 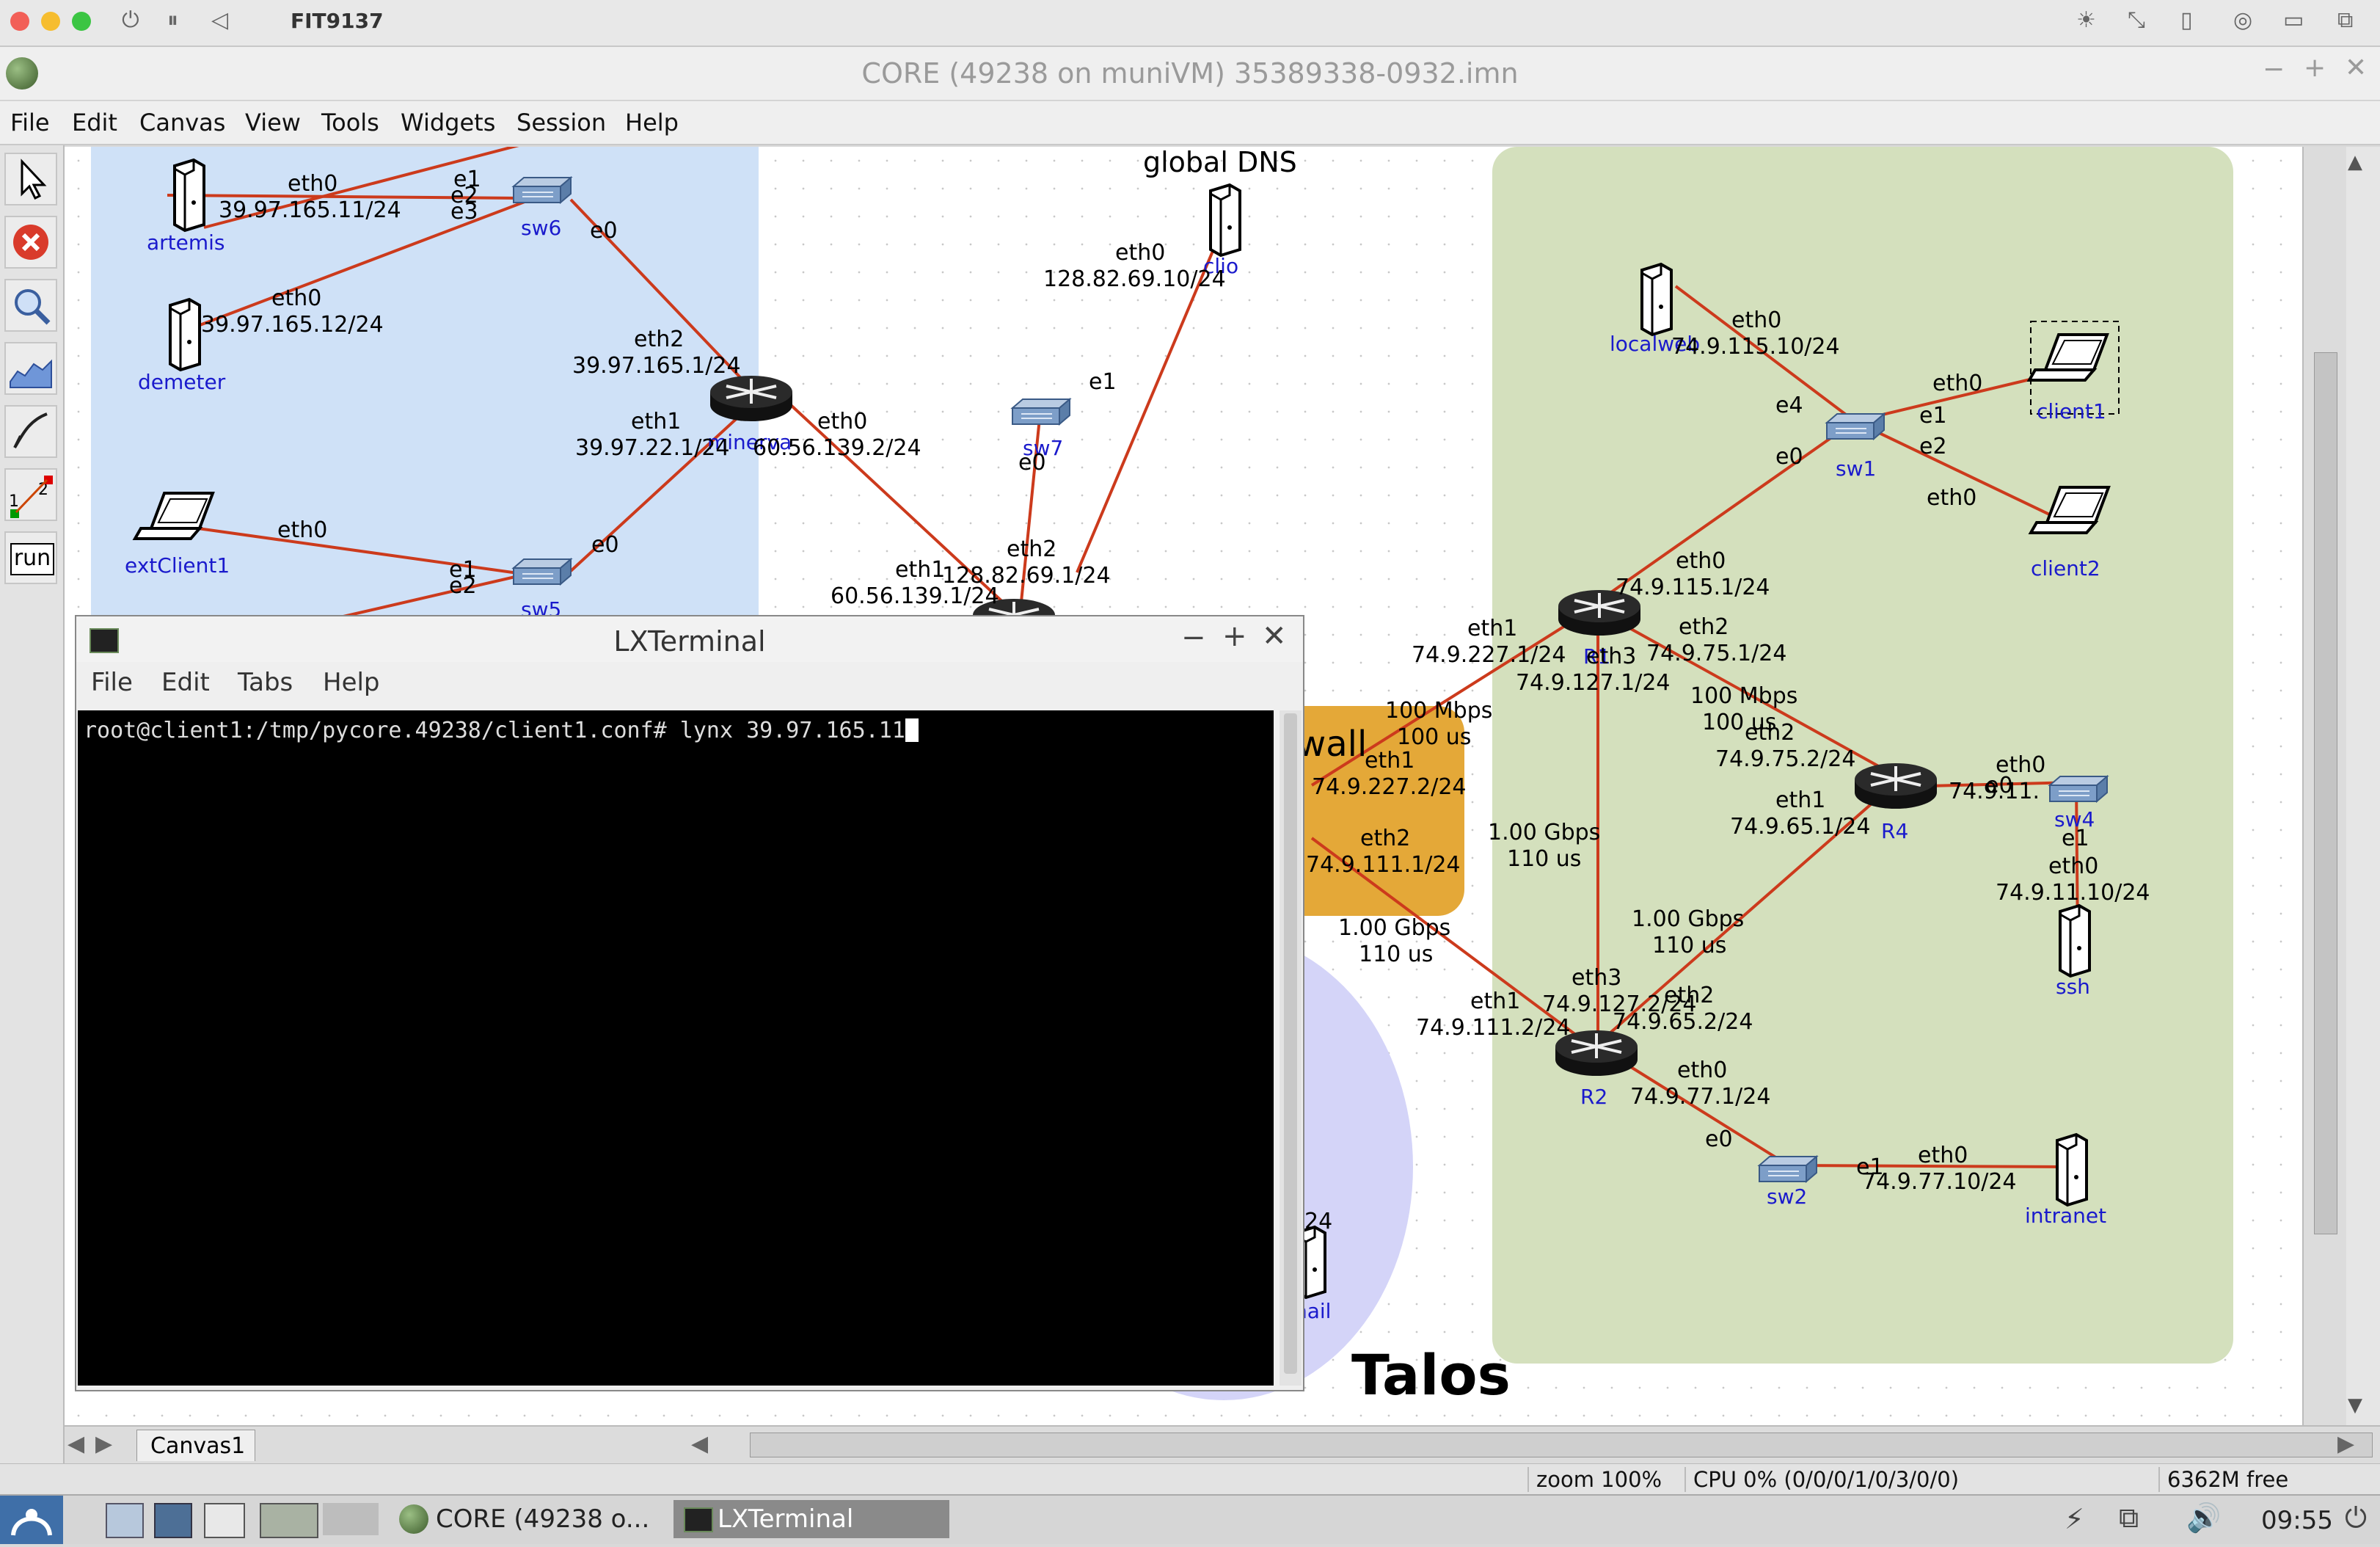 What do you see at coordinates (2325, 793) in the screenshot?
I see `vertical-scroll-thumb` at bounding box center [2325, 793].